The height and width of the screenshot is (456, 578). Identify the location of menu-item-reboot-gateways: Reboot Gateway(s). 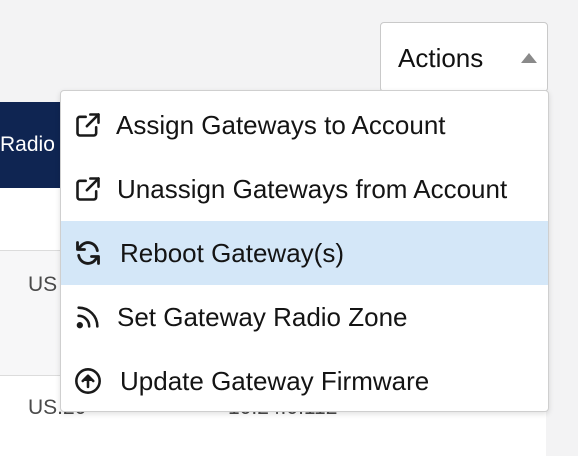
(304, 253).